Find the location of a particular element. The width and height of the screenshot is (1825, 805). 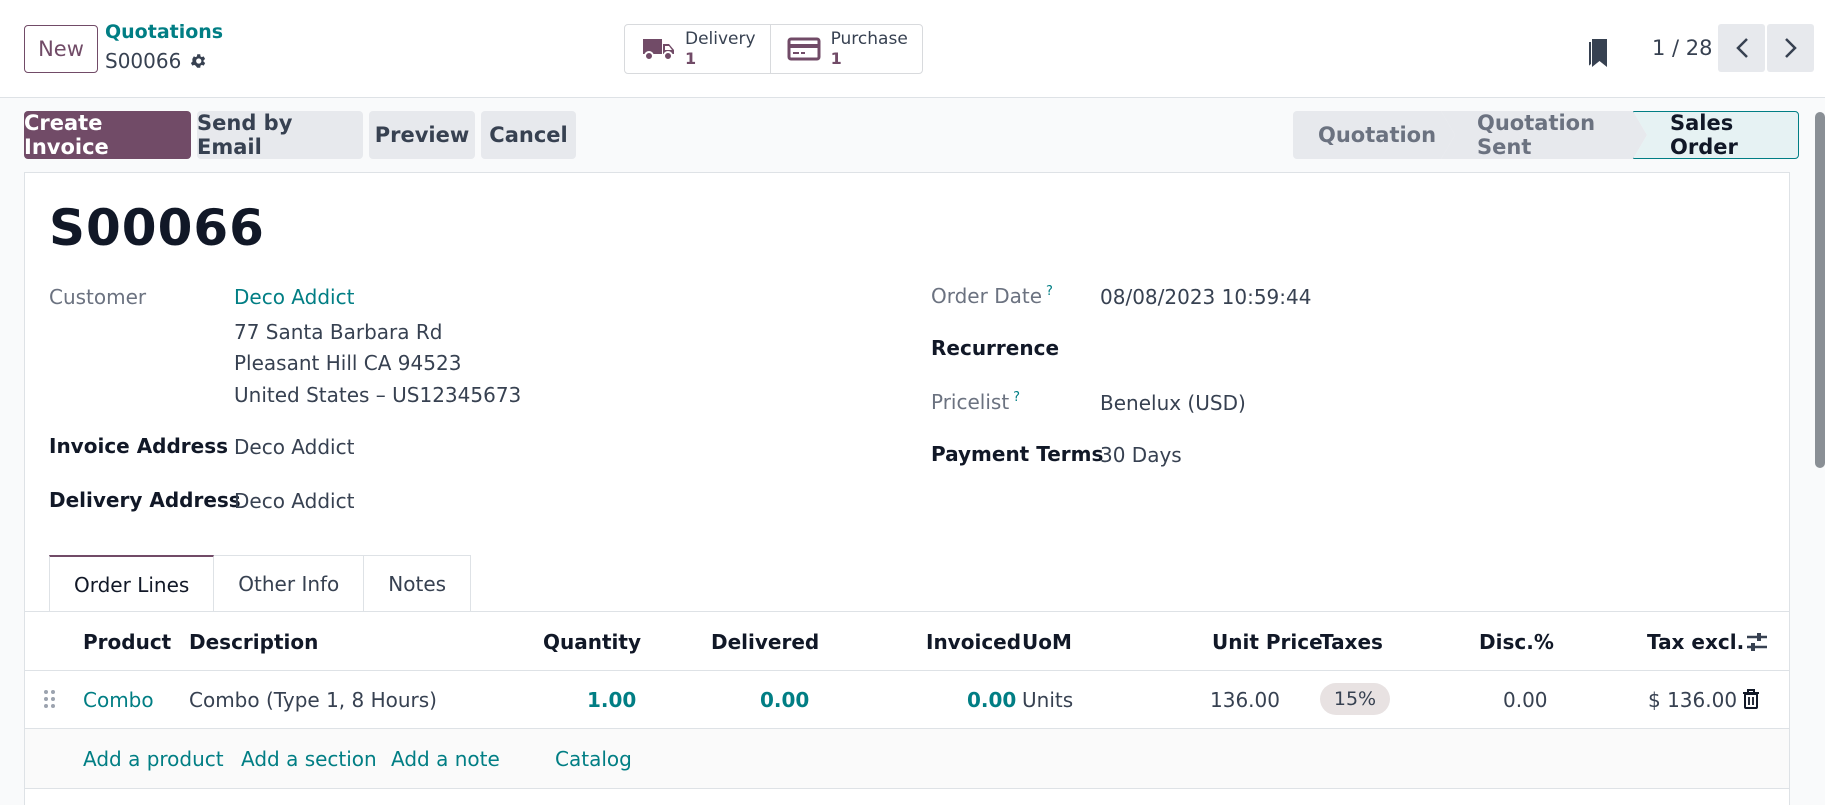

new-button: New is located at coordinates (61, 49).